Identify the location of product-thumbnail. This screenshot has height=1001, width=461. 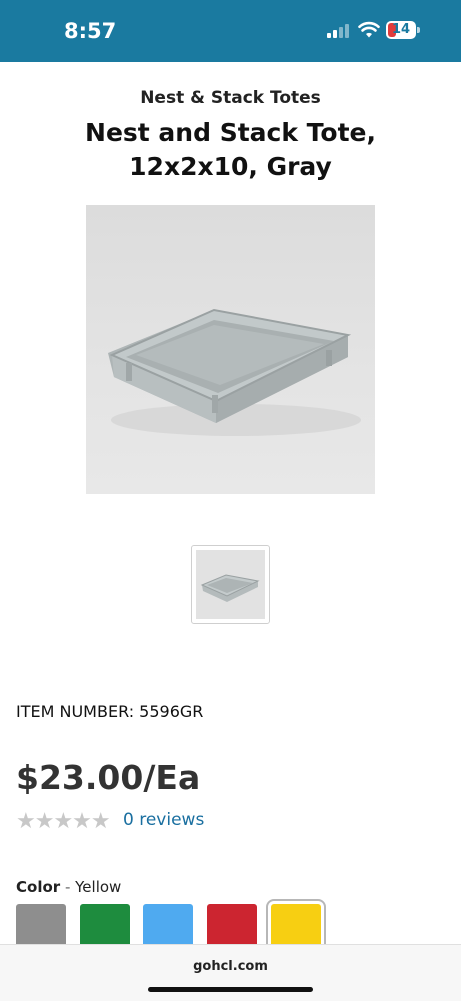
(230, 584).